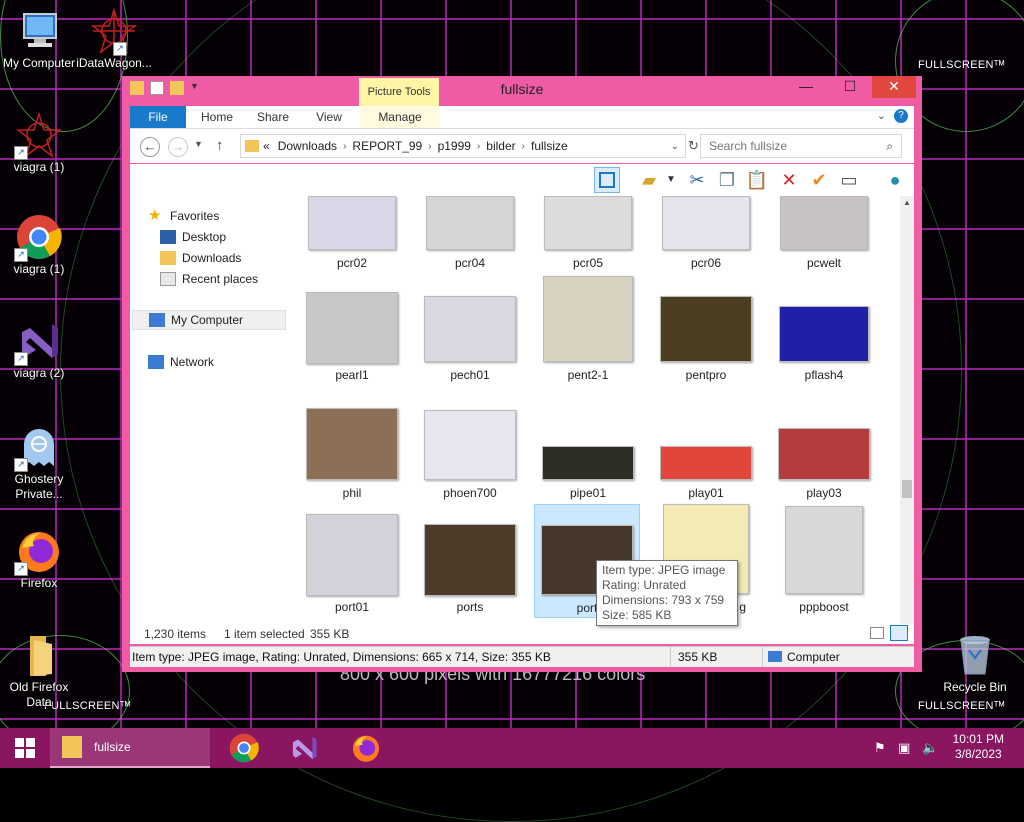  What do you see at coordinates (217, 117) in the screenshot?
I see `tab-home: Home` at bounding box center [217, 117].